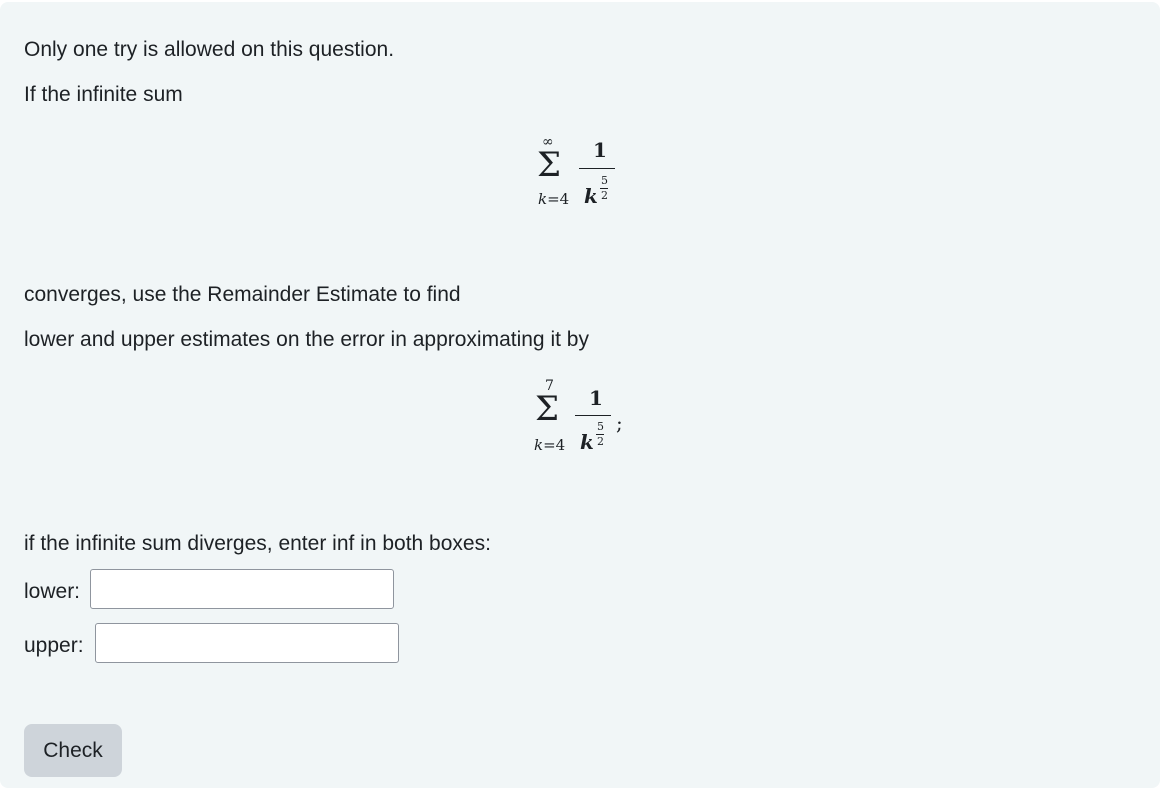 The image size is (1161, 788). Describe the element at coordinates (103, 94) in the screenshot. I see `prompt-intro: If the infinite sum` at that location.